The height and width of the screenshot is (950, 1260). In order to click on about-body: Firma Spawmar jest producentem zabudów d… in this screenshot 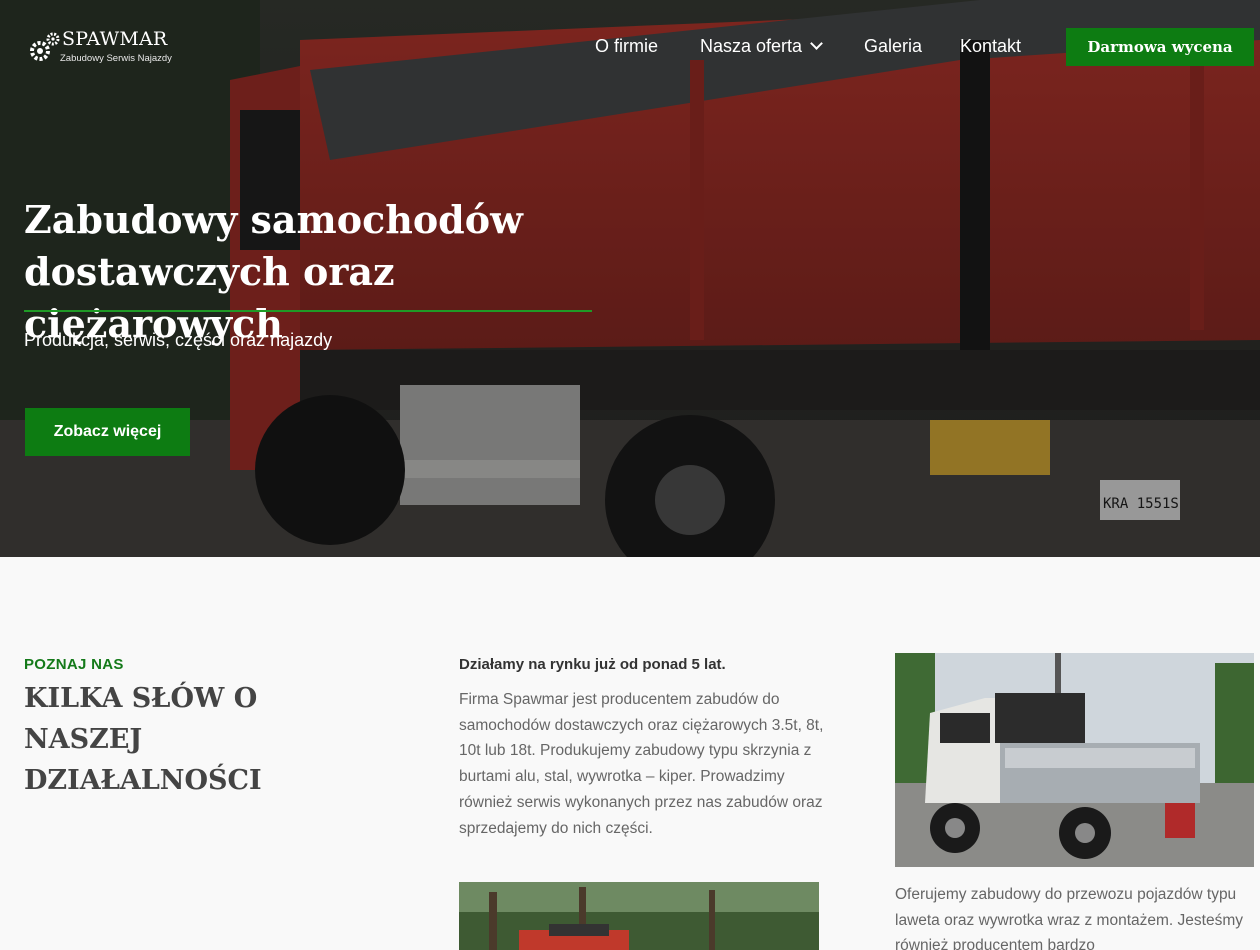, I will do `click(641, 764)`.